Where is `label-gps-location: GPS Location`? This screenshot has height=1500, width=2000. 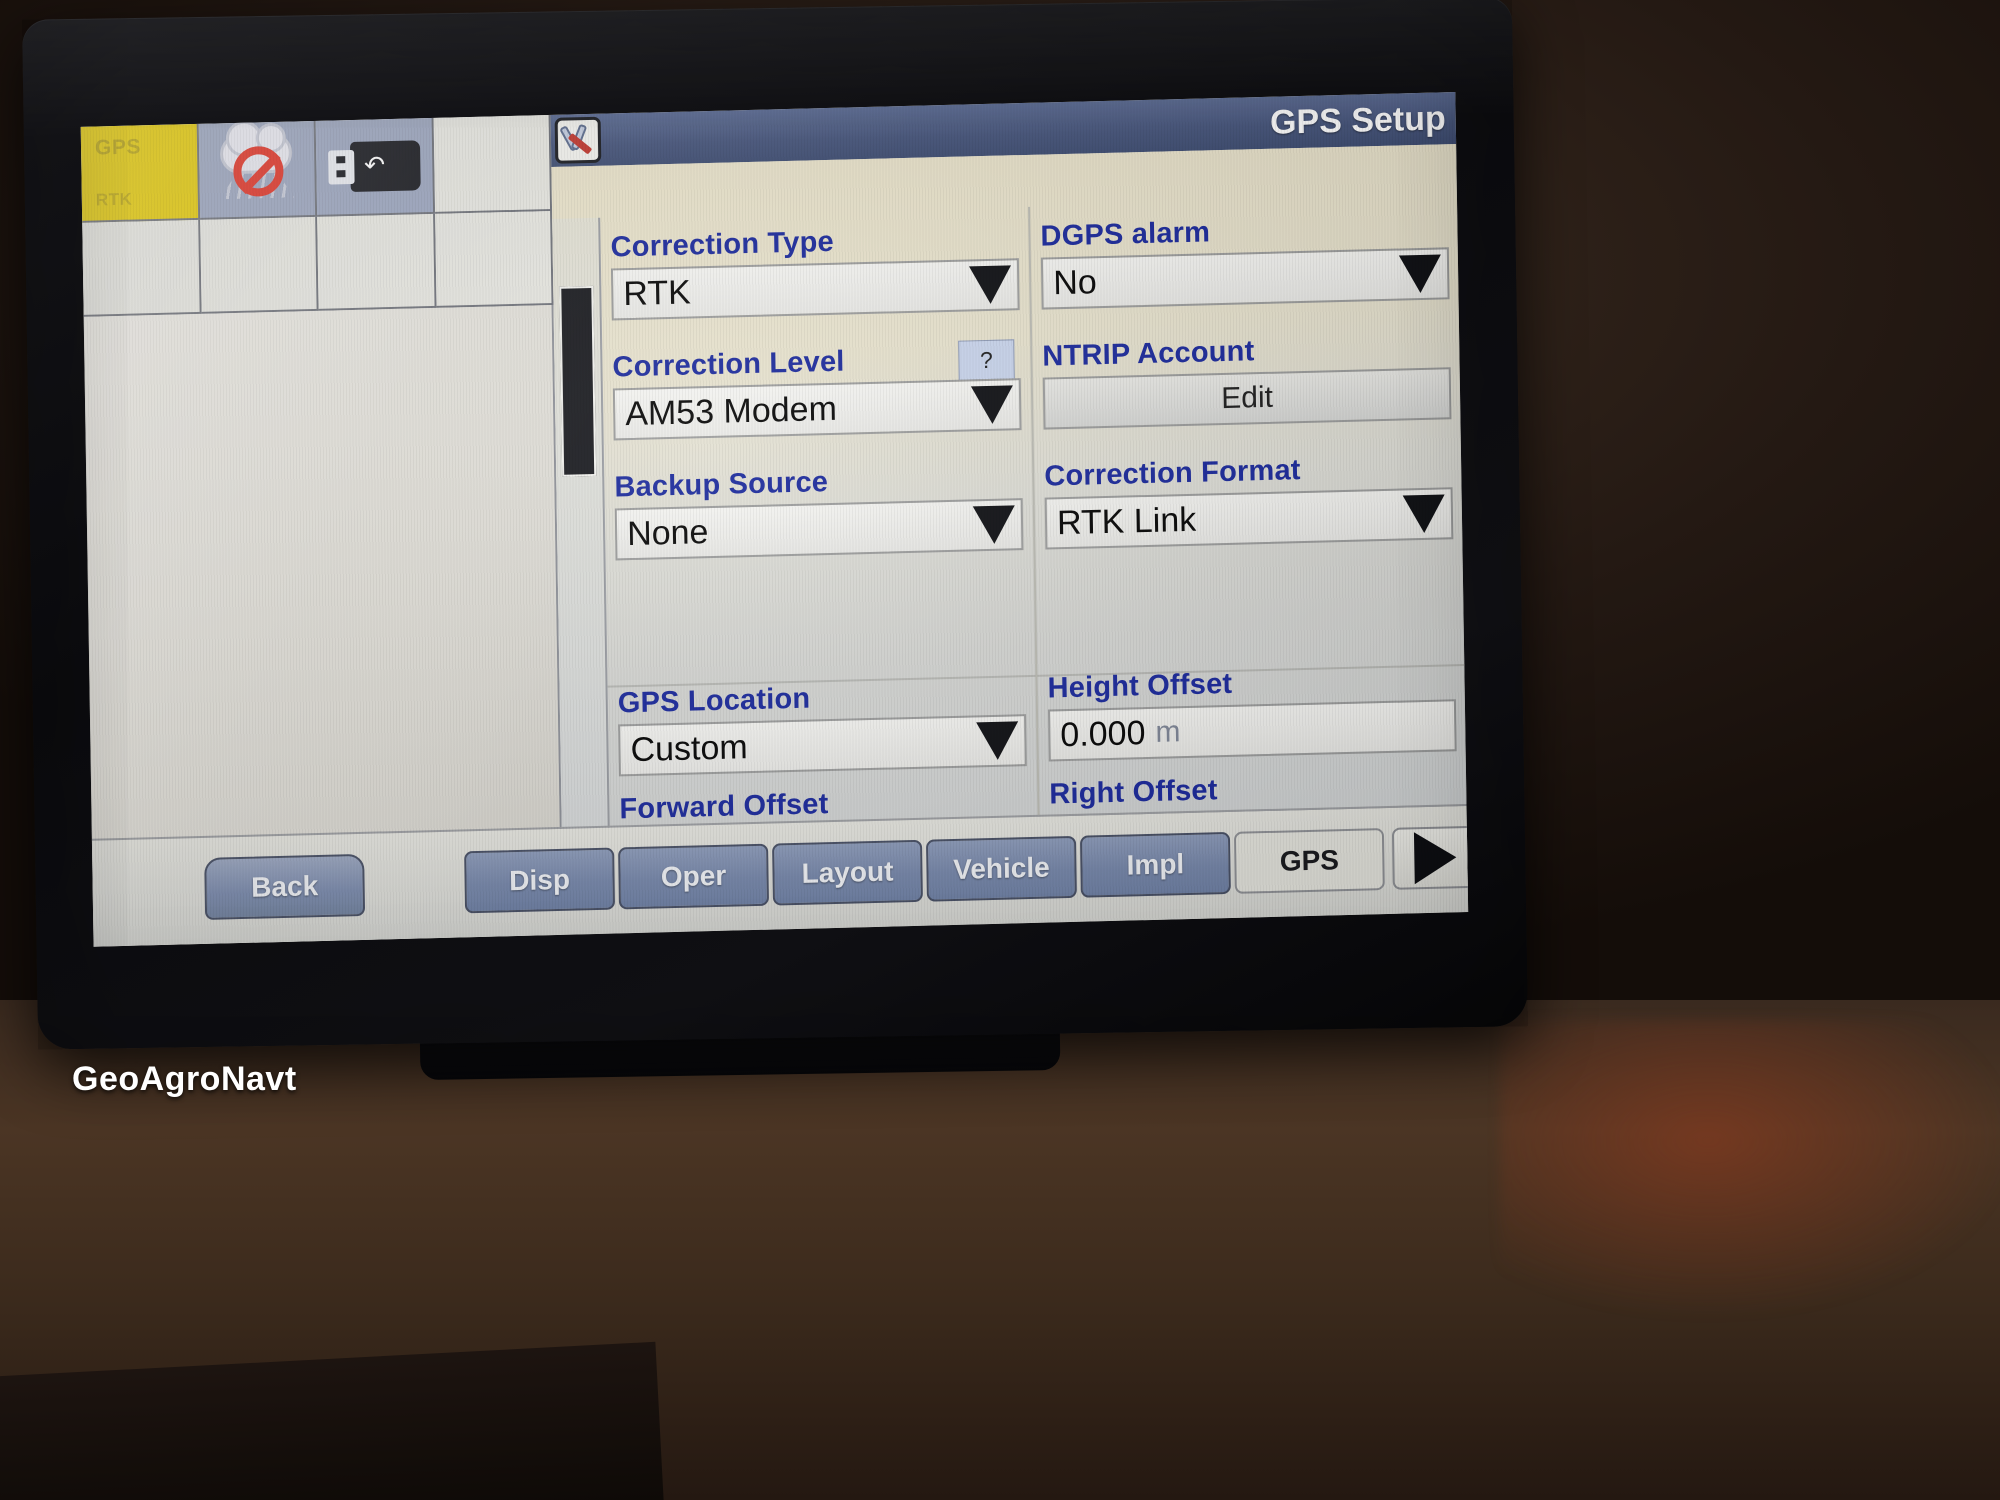
label-gps-location: GPS Location is located at coordinates (714, 701).